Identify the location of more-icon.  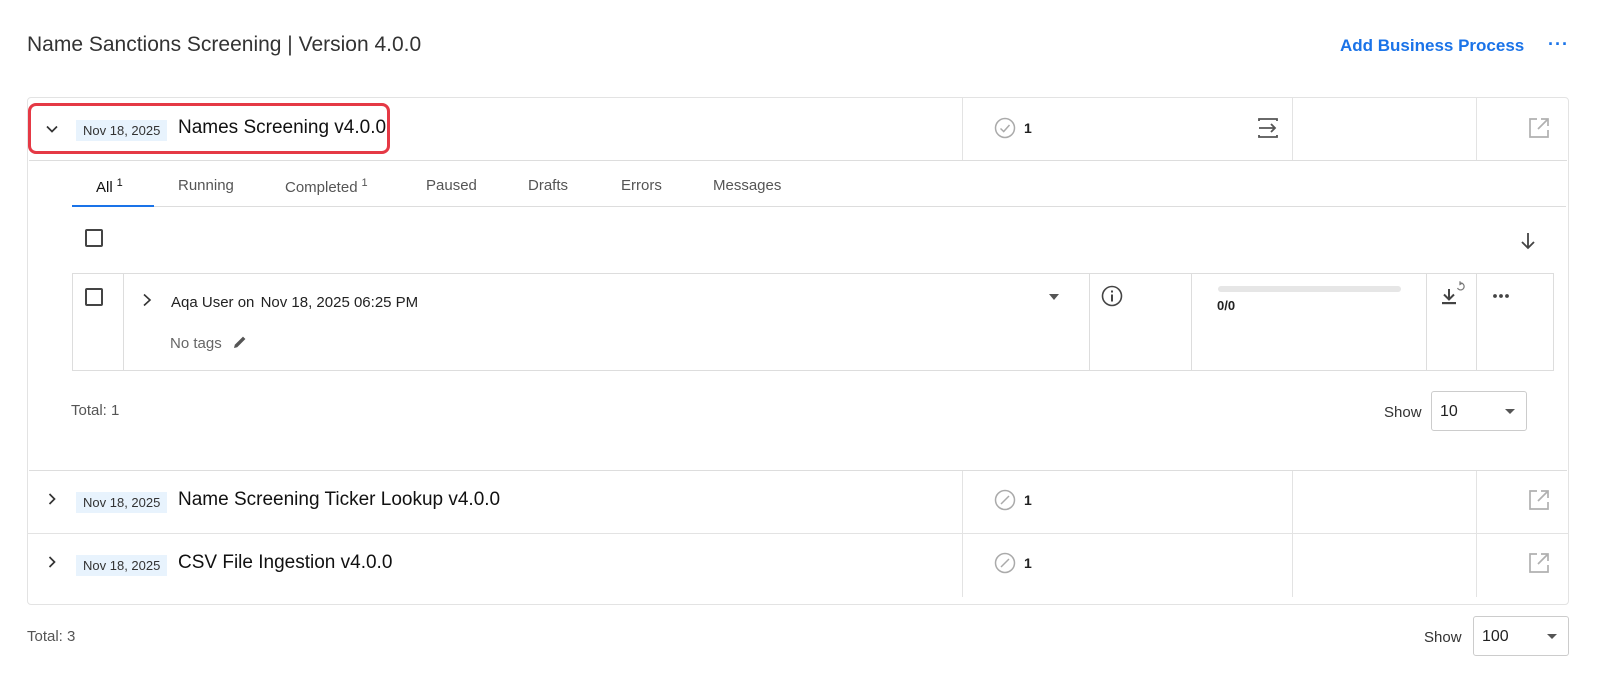
(1501, 296).